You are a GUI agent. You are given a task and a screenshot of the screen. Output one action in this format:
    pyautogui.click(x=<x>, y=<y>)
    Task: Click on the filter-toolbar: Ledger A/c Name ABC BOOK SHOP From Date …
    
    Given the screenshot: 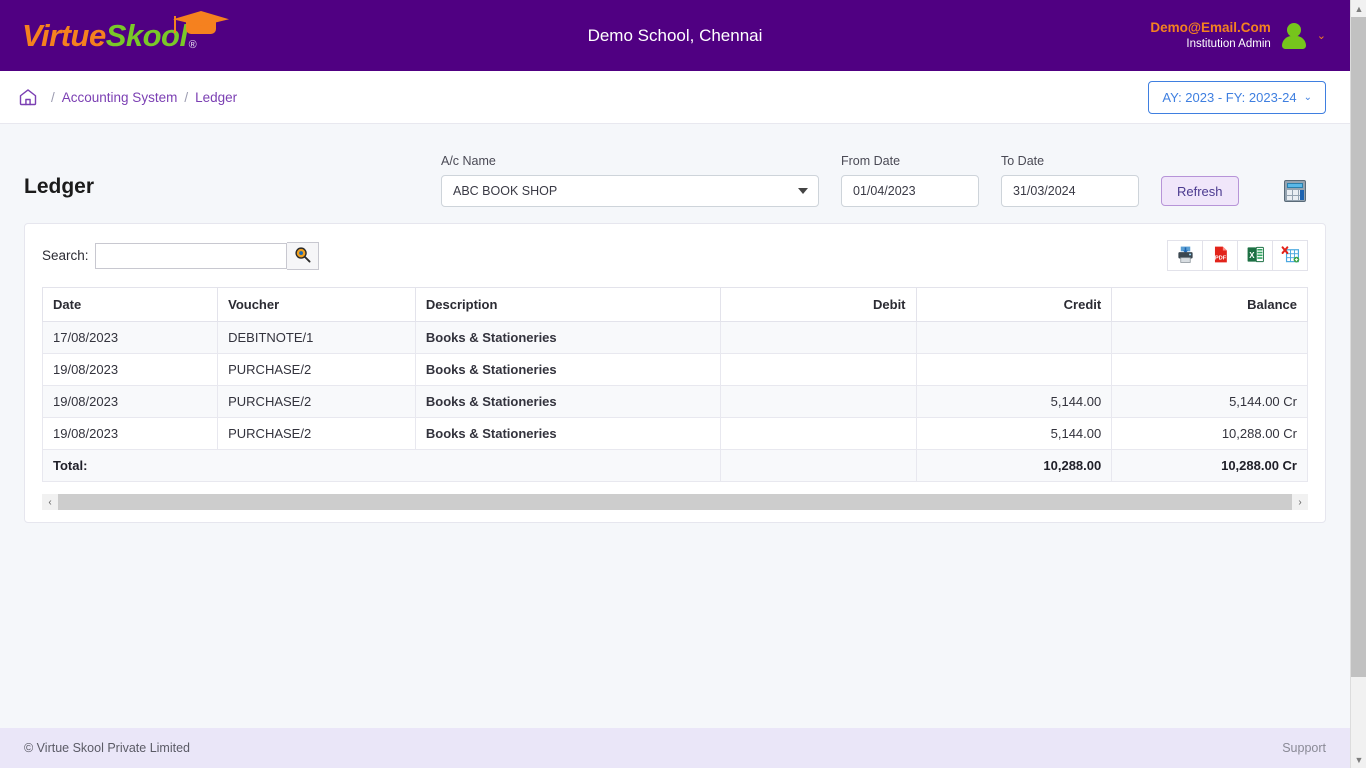 What is the action you would take?
    pyautogui.click(x=675, y=172)
    